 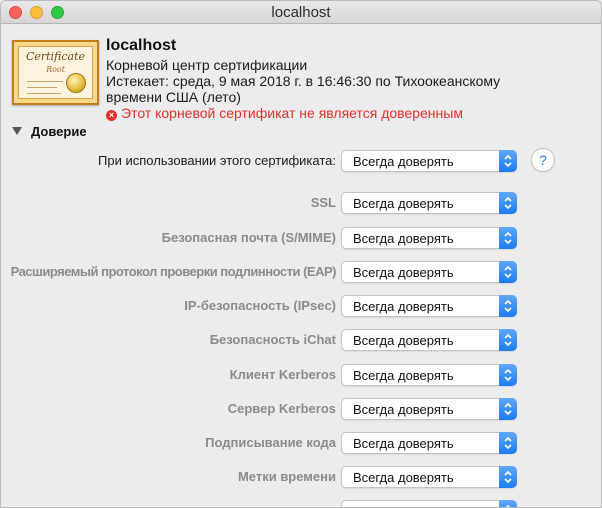 What do you see at coordinates (301, 503) in the screenshot?
I see `trust-row-partial` at bounding box center [301, 503].